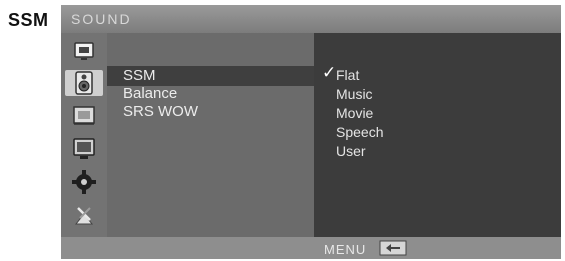  I want to click on title-bar: SOUND, so click(311, 19).